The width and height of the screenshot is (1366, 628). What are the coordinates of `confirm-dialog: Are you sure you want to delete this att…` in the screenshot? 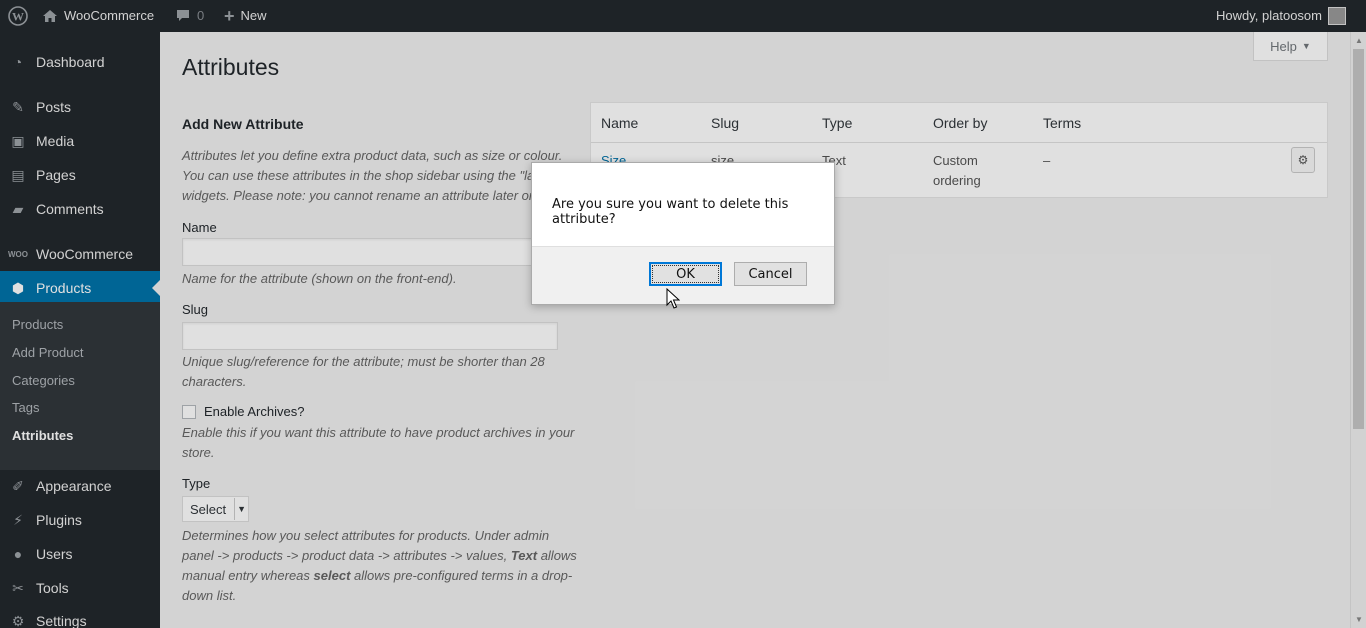 It's located at (683, 233).